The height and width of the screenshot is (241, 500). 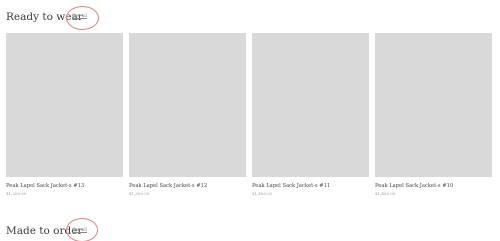 I want to click on section-title-made-to-order: Made to order, so click(x=44, y=231).